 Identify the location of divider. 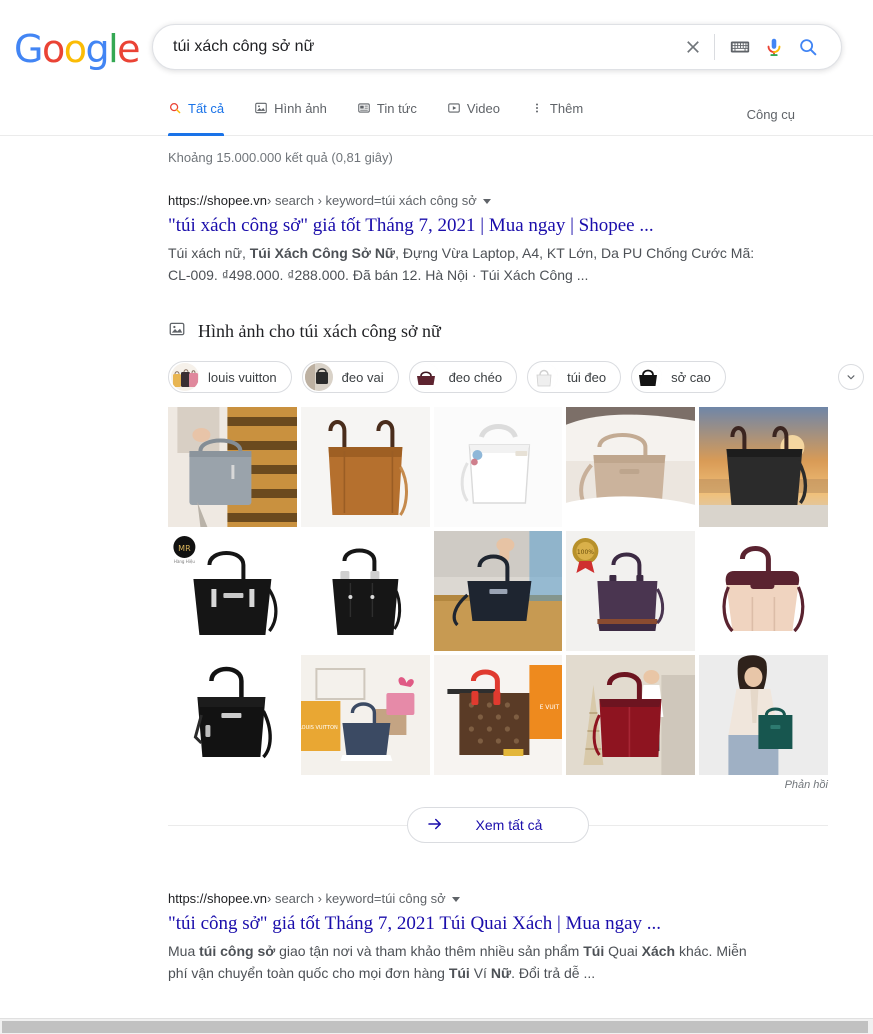
(714, 47).